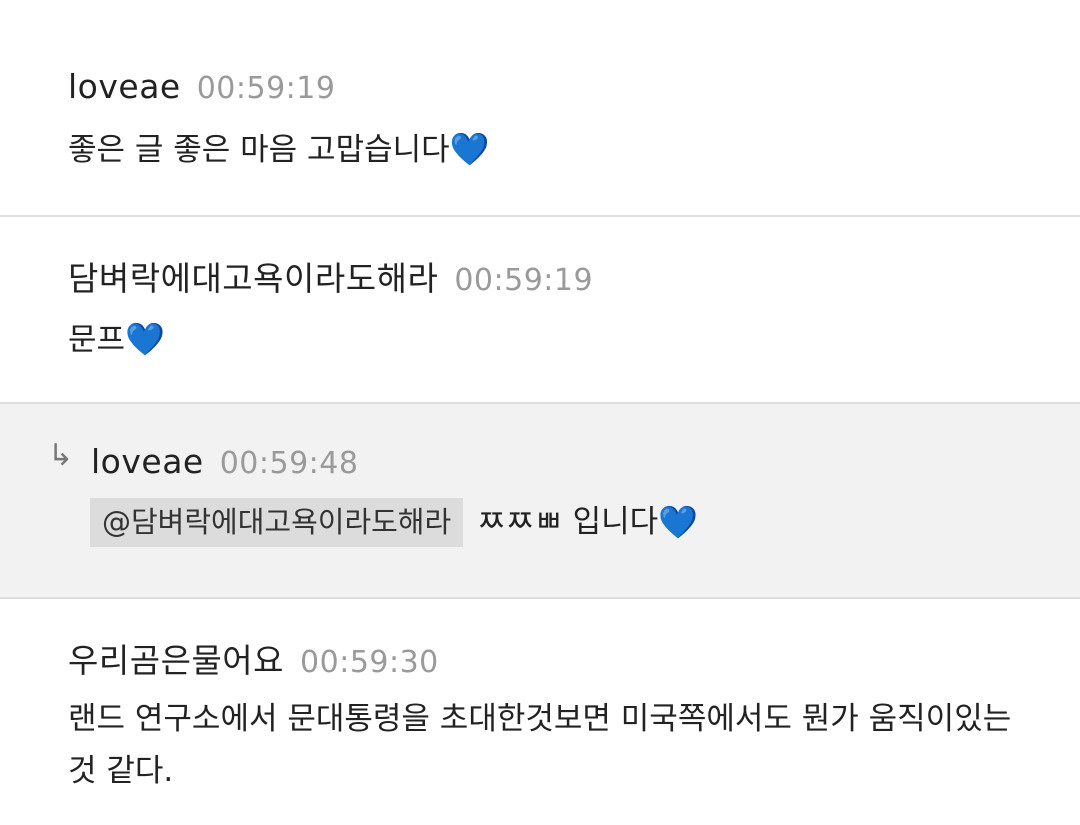 The image size is (1080, 825). I want to click on comment-author: 우리곰은물어요, so click(176, 658).